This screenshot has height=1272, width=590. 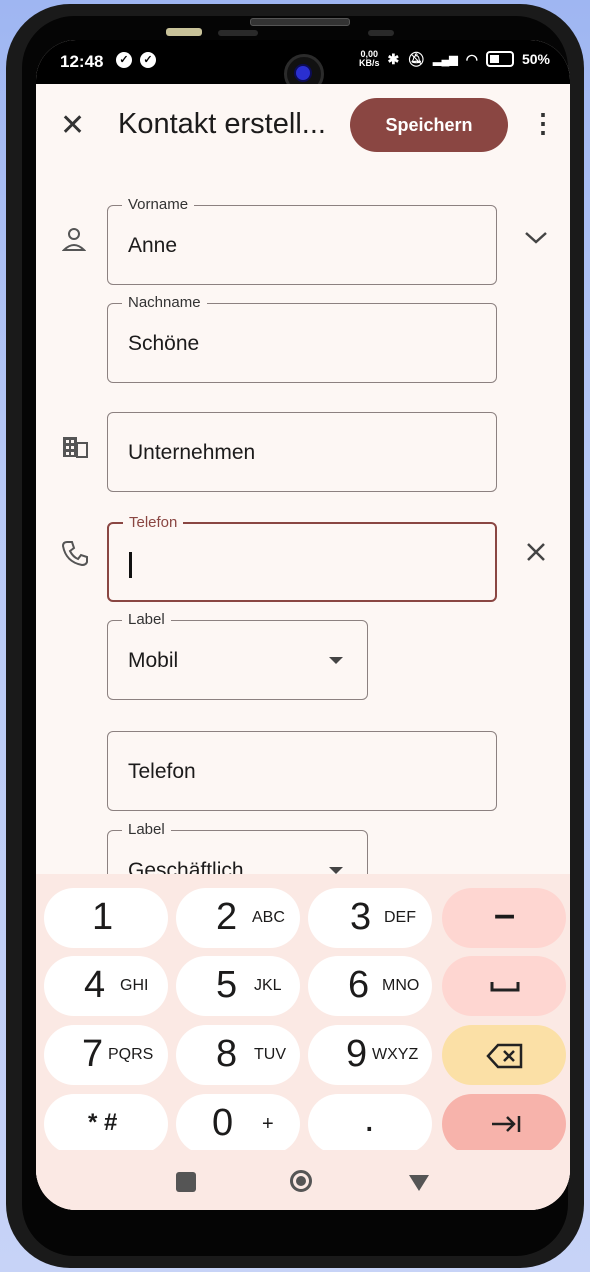 I want to click on tab-next-icon, so click(x=506, y=1124).